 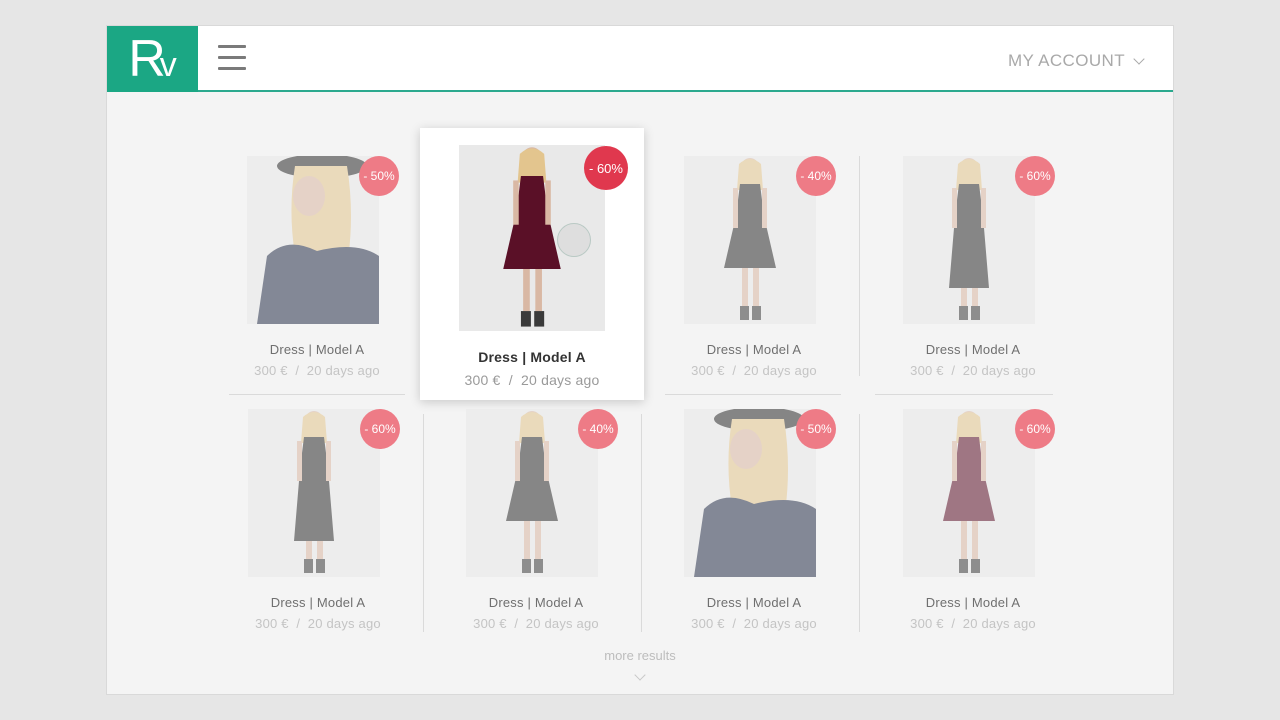 What do you see at coordinates (574, 240) in the screenshot?
I see `cursor-indicator` at bounding box center [574, 240].